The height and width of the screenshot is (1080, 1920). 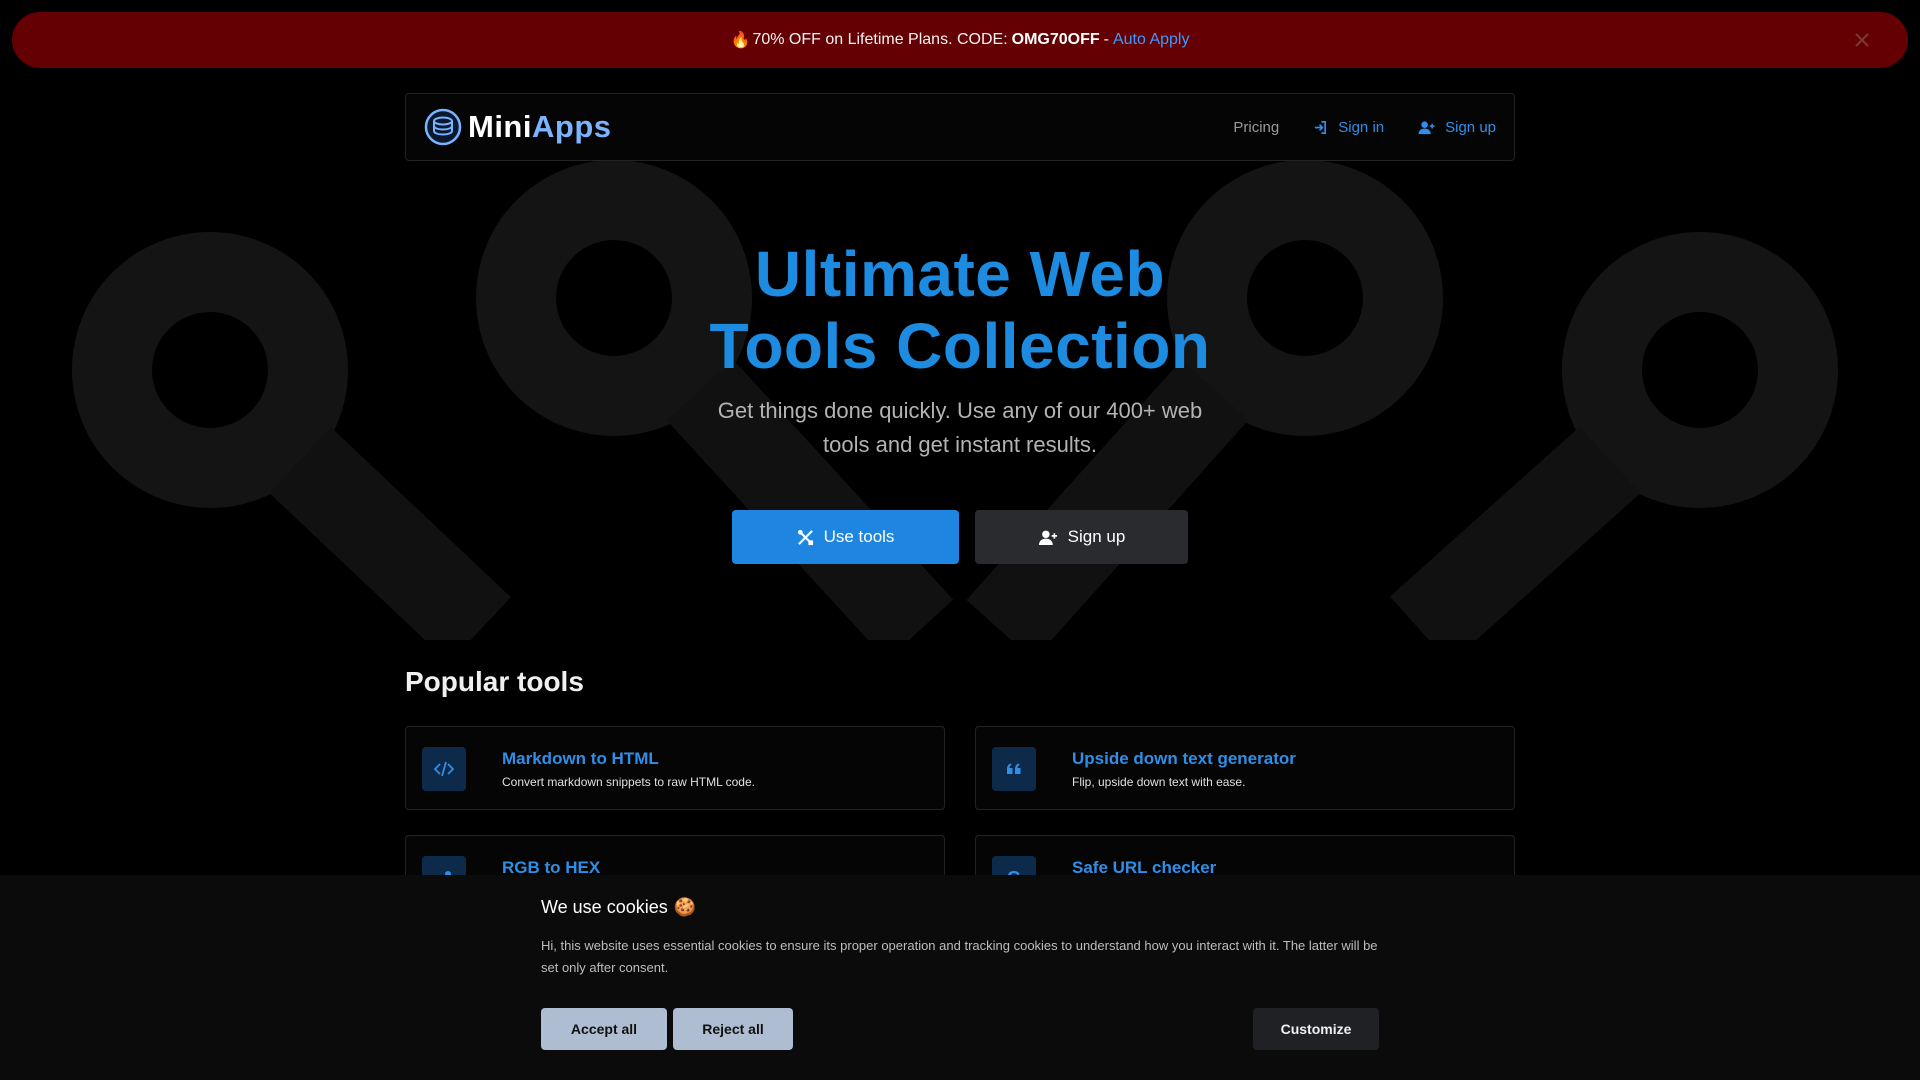 What do you see at coordinates (494, 681) in the screenshot?
I see `popular-tools-title: Popular tools` at bounding box center [494, 681].